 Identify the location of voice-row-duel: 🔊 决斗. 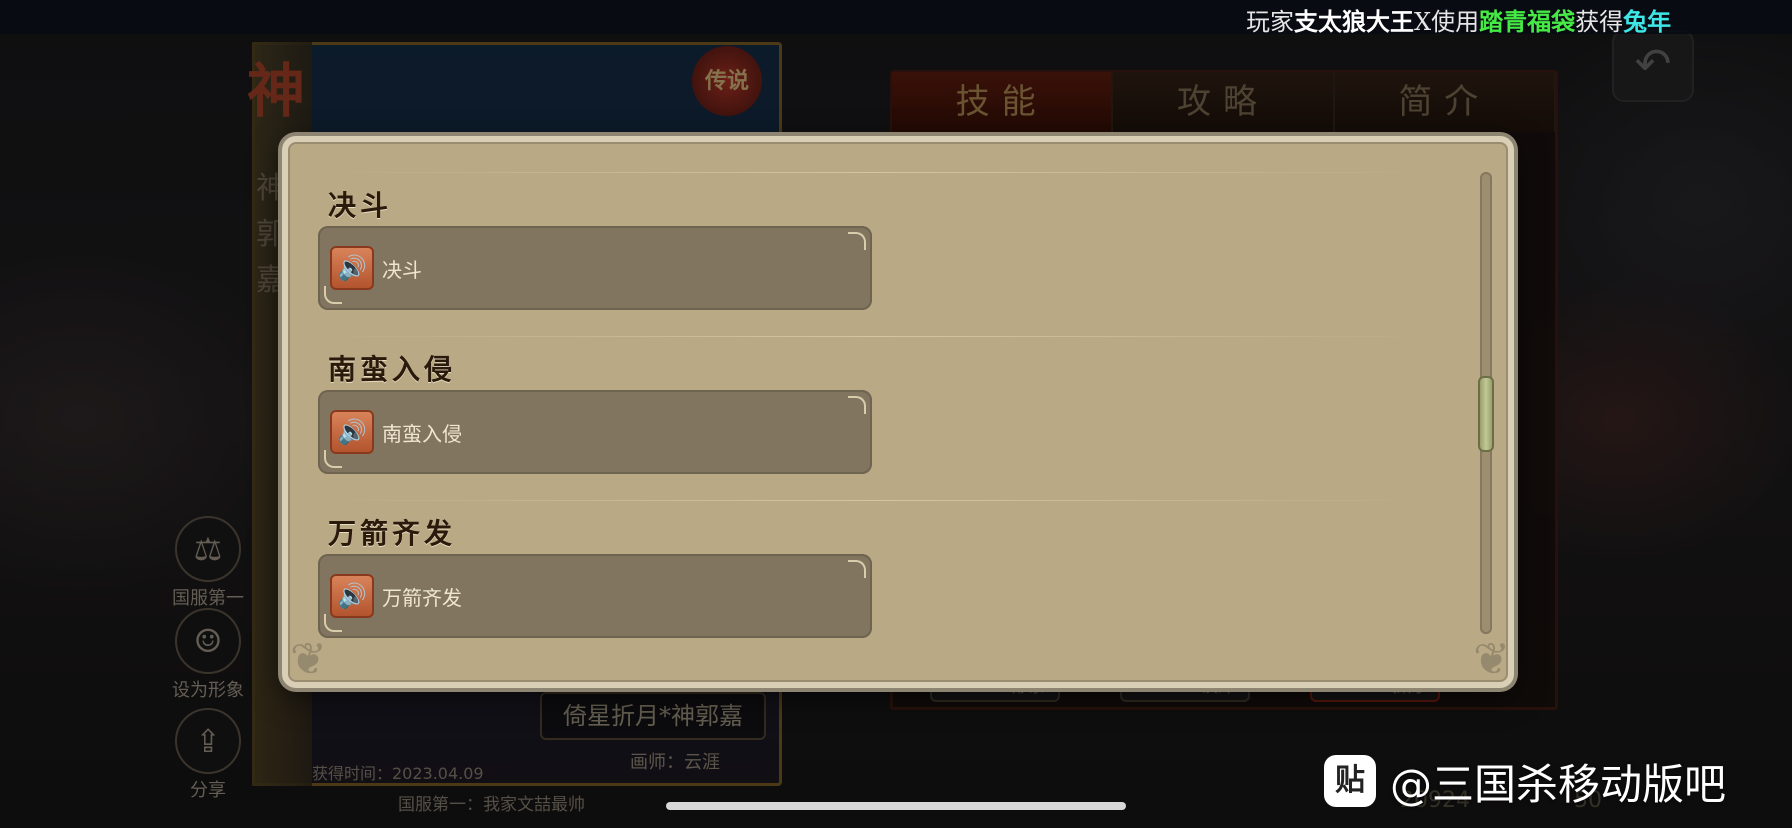
(595, 268).